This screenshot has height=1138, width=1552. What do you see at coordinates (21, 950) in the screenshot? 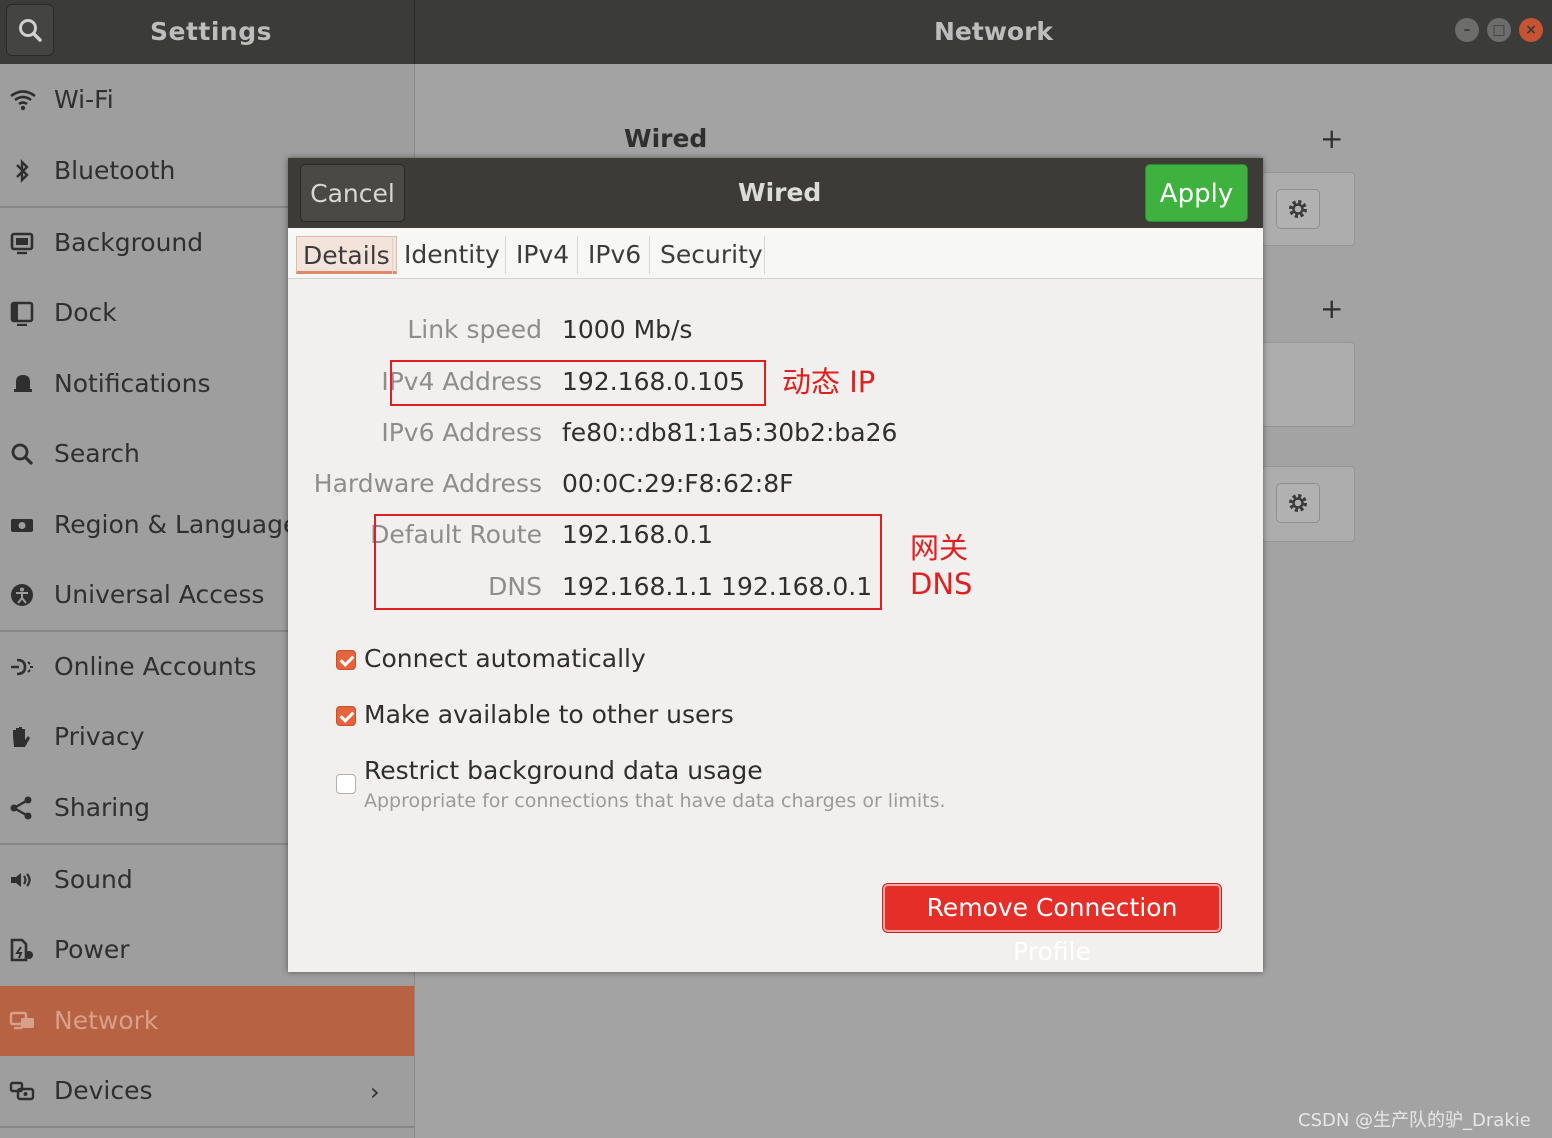
I see `power-icon` at bounding box center [21, 950].